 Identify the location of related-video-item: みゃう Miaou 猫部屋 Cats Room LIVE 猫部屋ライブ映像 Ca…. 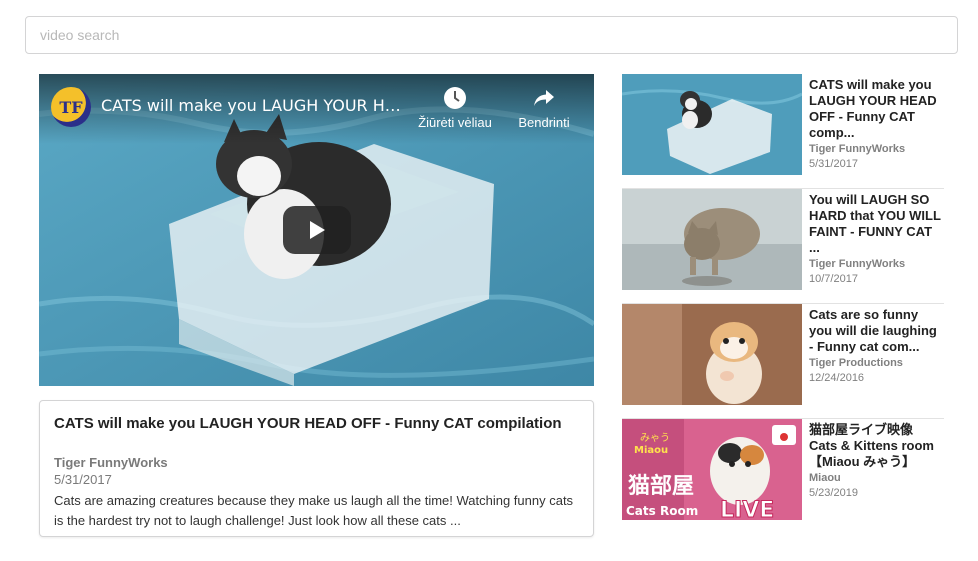
(783, 476).